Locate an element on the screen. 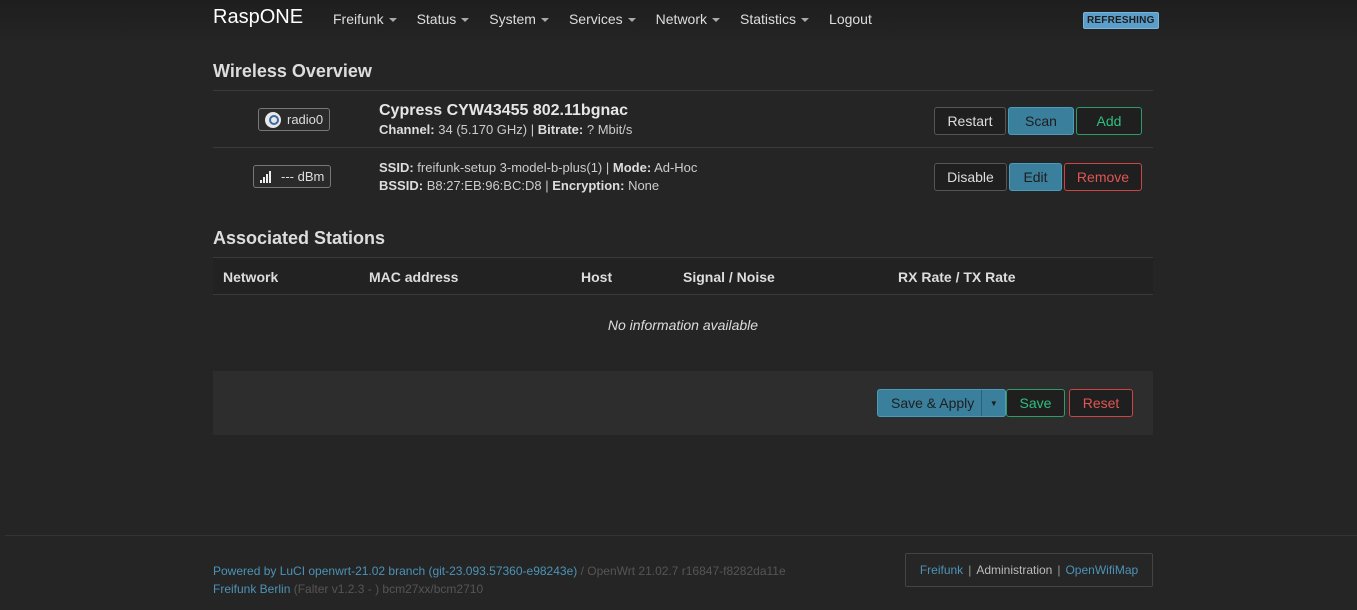  openwrt-version: / OpenWrt 21.02.7 r16847-f8282da11e is located at coordinates (683, 571).